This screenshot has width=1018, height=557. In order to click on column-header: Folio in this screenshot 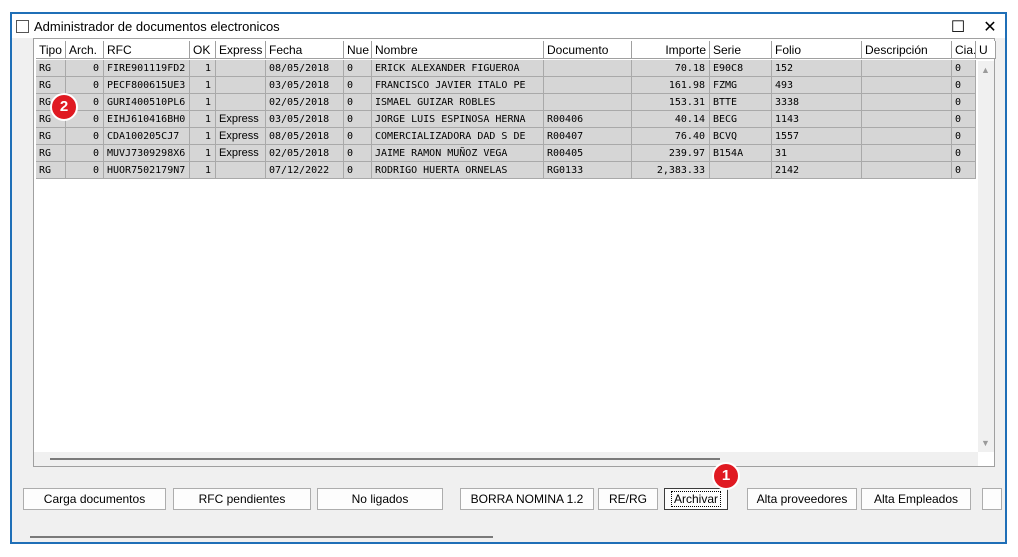, I will do `click(817, 50)`.